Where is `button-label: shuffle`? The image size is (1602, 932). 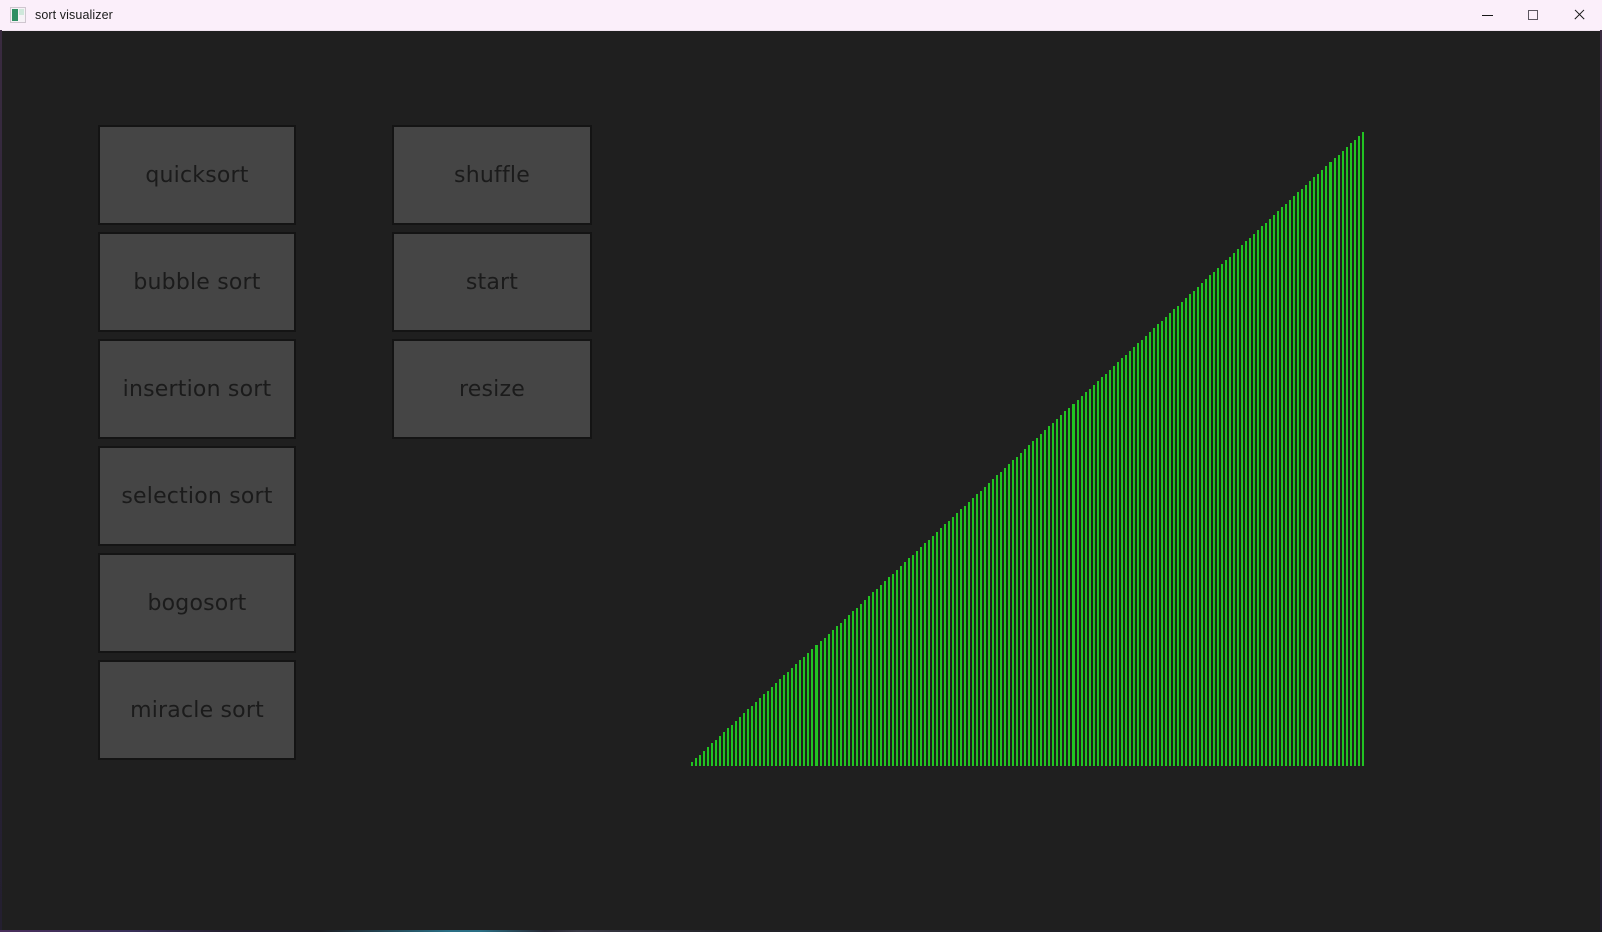 button-label: shuffle is located at coordinates (492, 175).